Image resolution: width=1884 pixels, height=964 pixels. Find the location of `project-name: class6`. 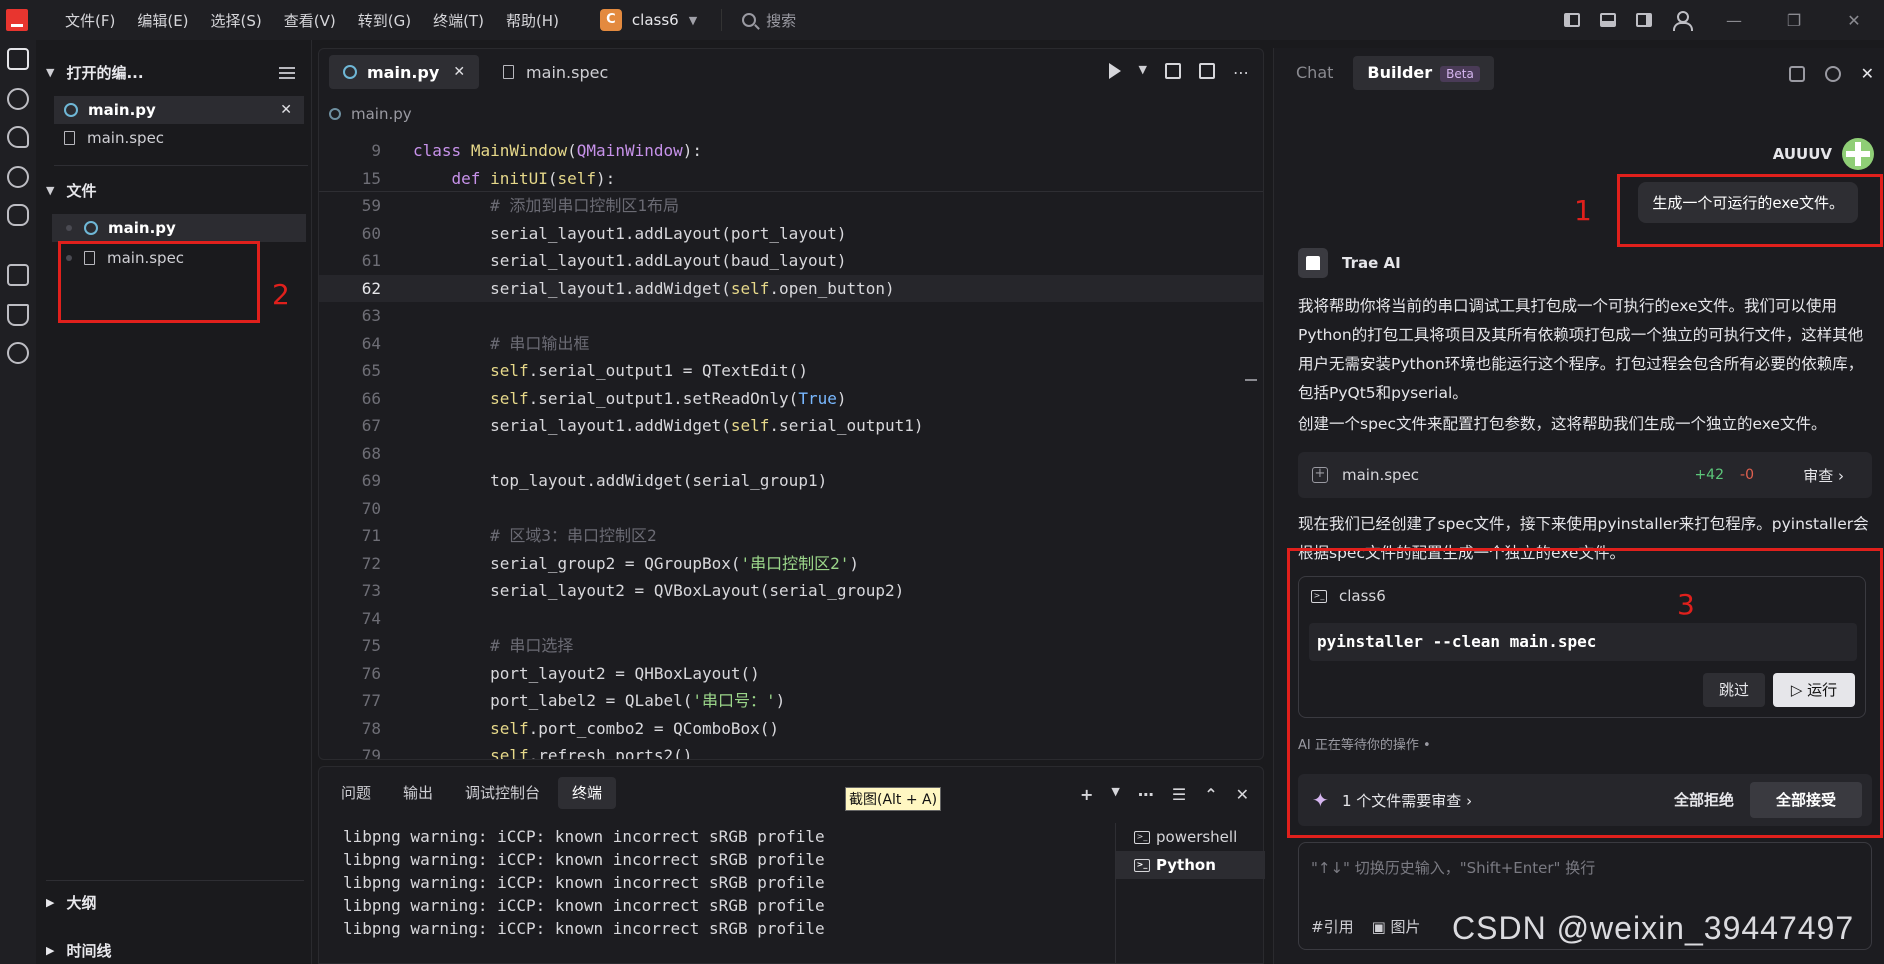

project-name: class6 is located at coordinates (655, 20).